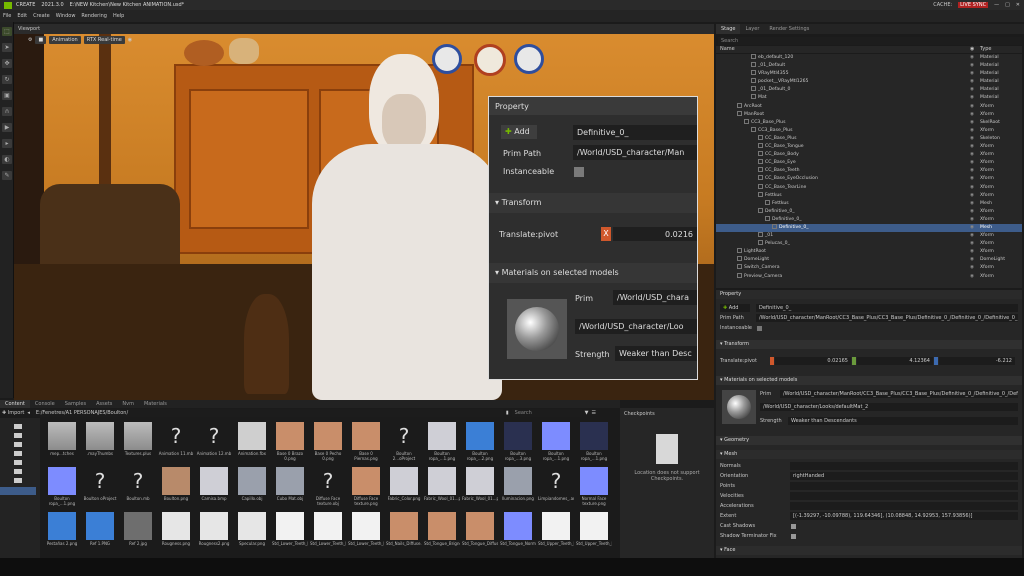 Image resolution: width=1024 pixels, height=576 pixels. What do you see at coordinates (22, 16) in the screenshot?
I see `menu-edit: Edit` at bounding box center [22, 16].